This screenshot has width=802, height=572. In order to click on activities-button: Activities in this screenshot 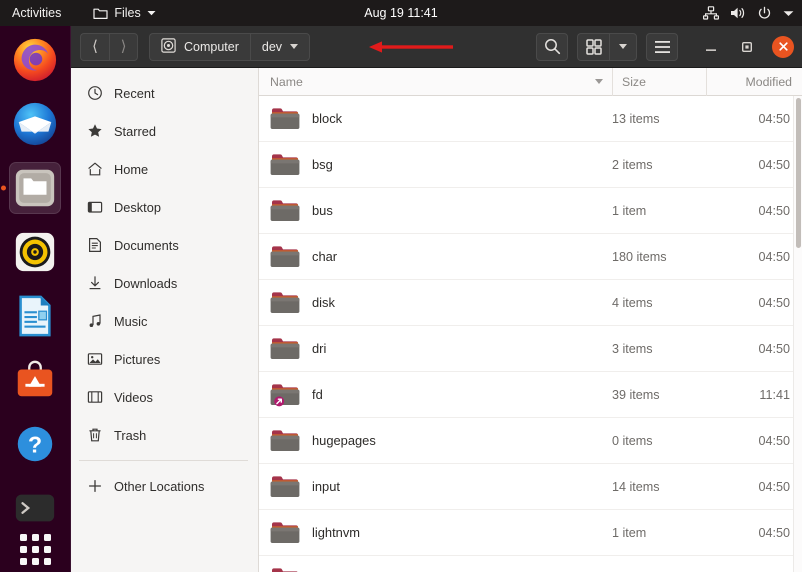, I will do `click(35, 13)`.